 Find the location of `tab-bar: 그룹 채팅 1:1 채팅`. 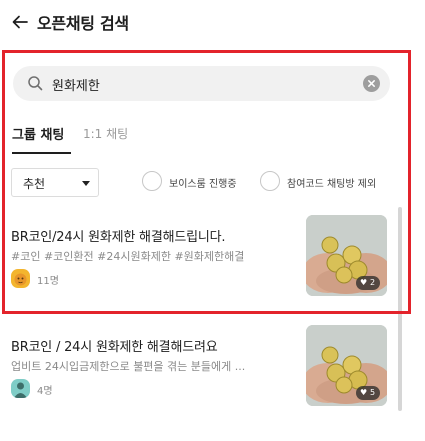

tab-bar: 그룹 채팅 1:1 채팅 is located at coordinates (207, 139).